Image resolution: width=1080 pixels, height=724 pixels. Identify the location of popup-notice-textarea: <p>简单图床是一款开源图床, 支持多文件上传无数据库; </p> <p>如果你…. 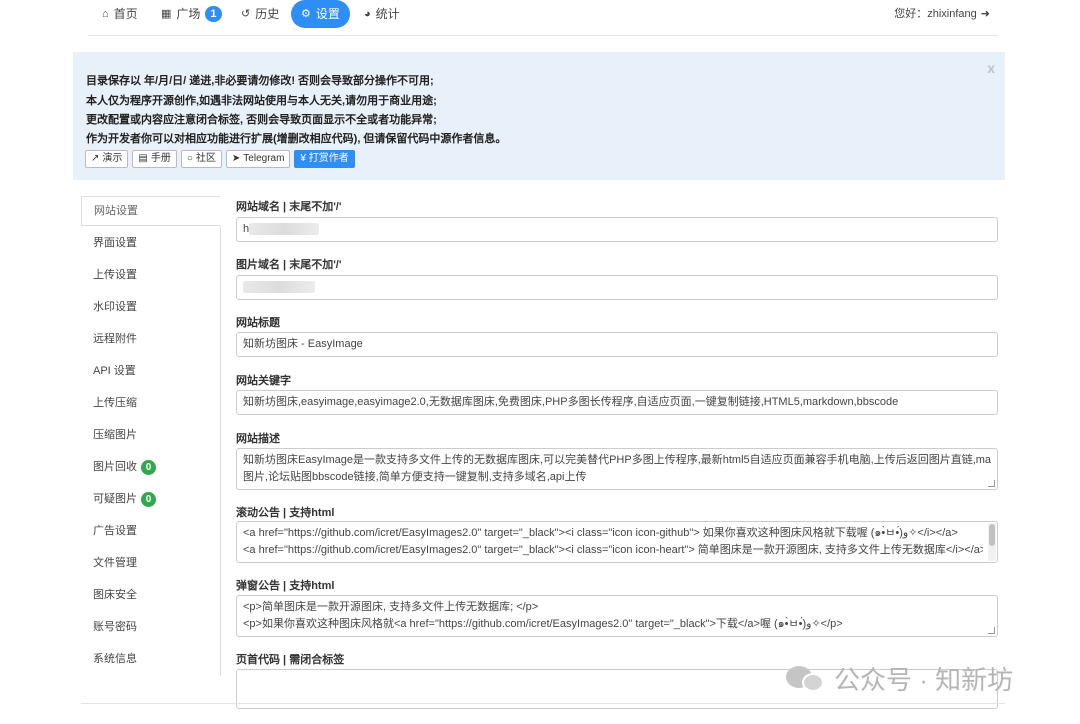
(617, 616).